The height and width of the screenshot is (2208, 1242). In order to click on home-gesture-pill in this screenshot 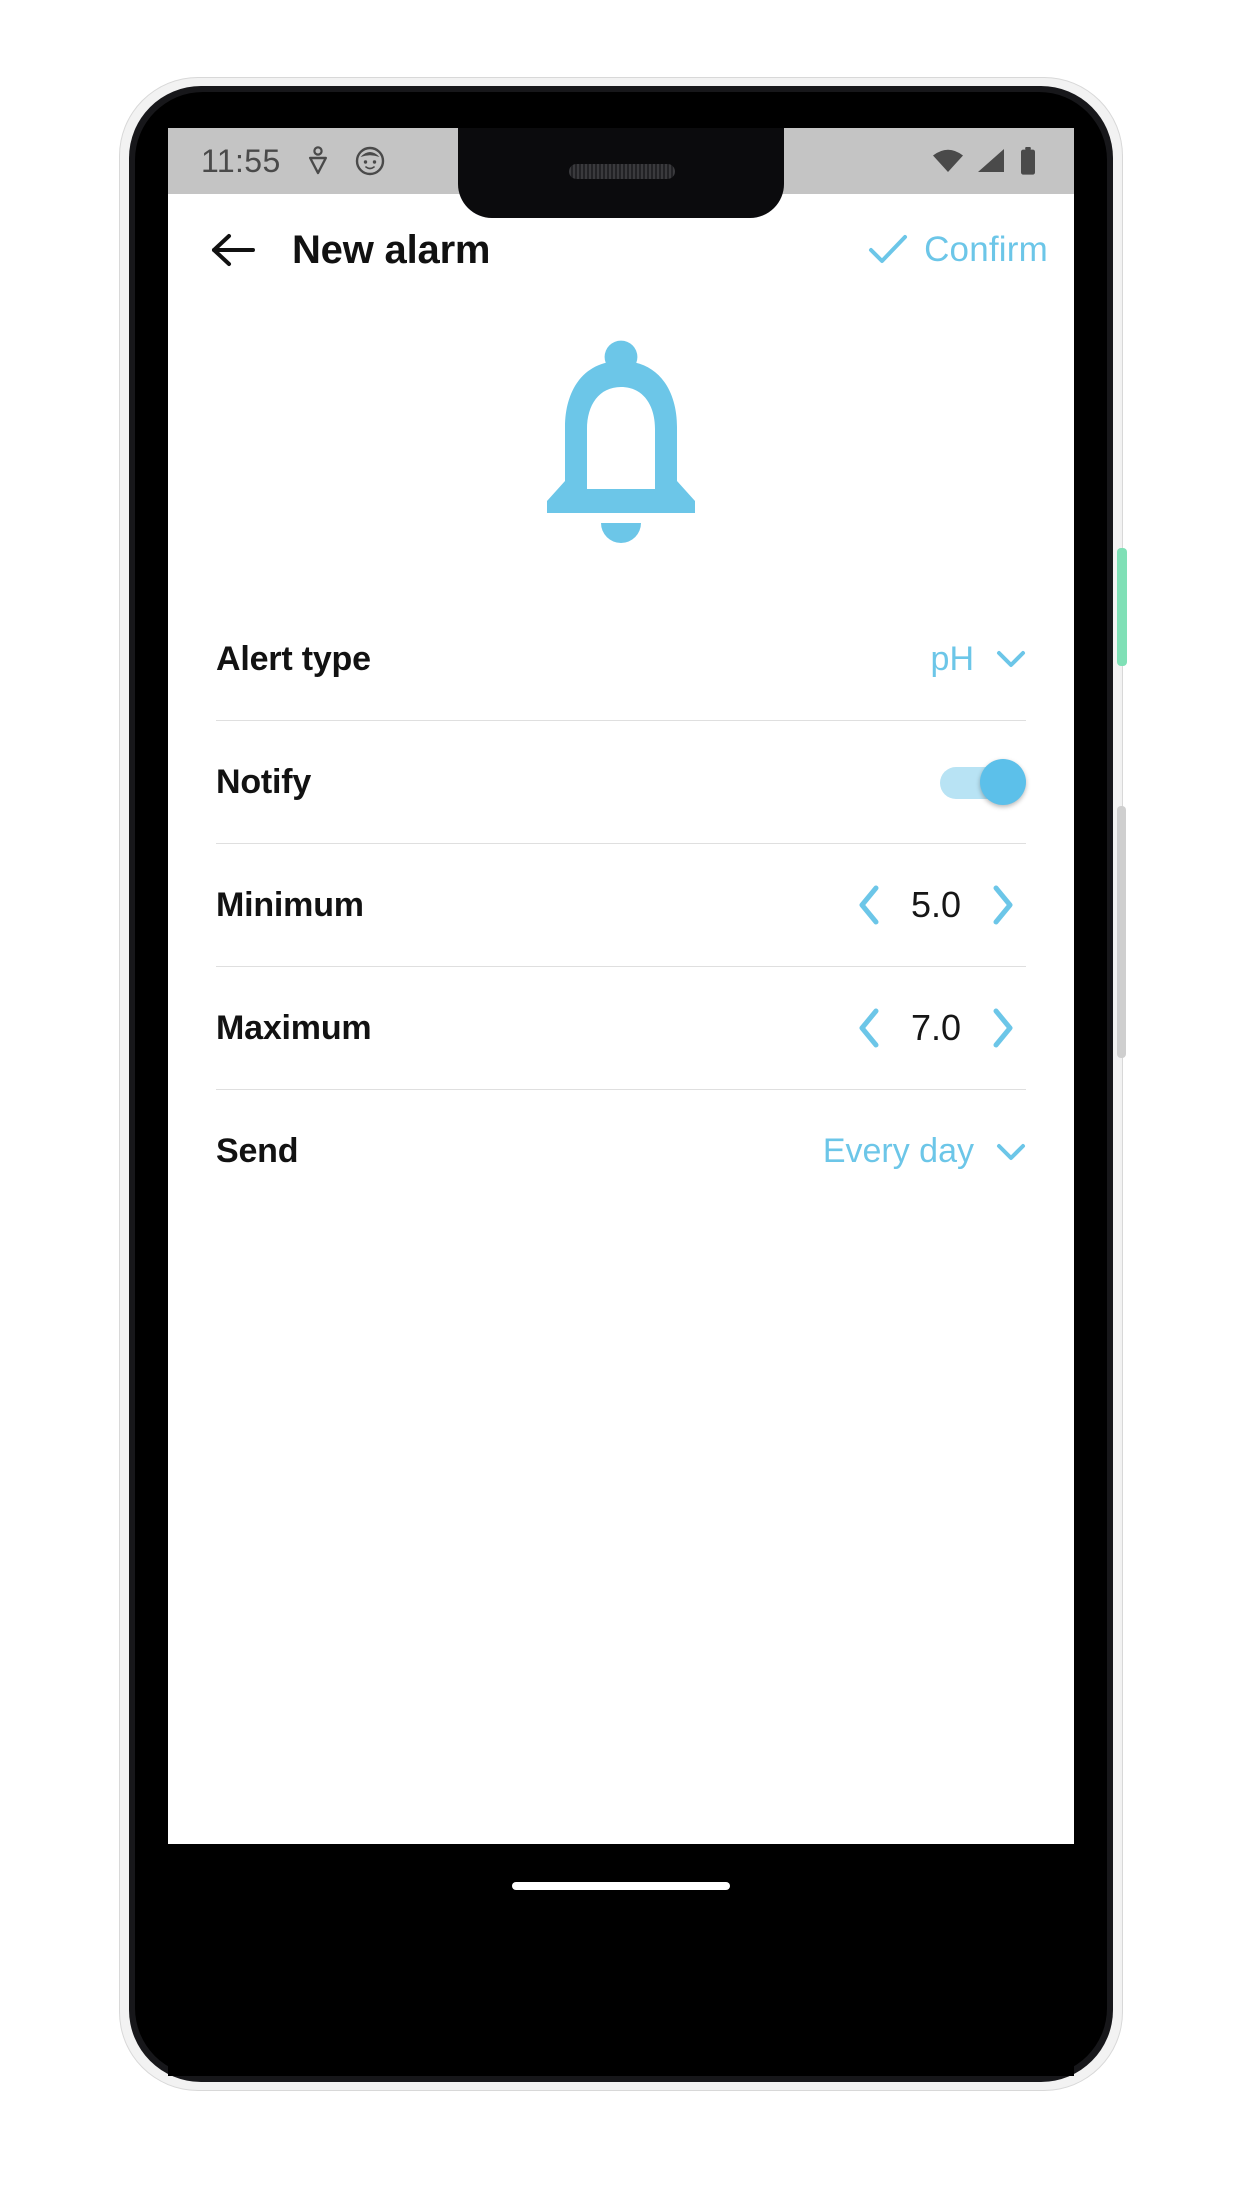, I will do `click(621, 1886)`.